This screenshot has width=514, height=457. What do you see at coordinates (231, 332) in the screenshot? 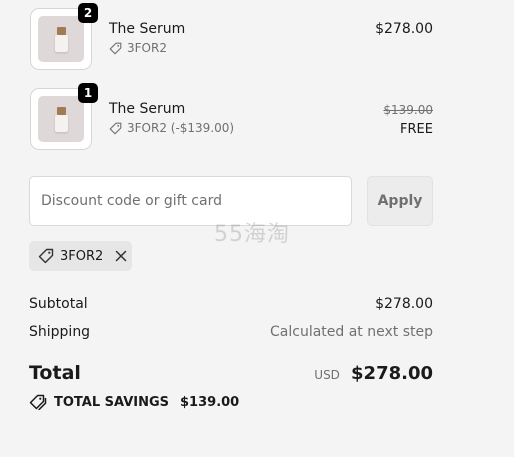
I see `shipping-row: Shipping Calculated at next step` at bounding box center [231, 332].